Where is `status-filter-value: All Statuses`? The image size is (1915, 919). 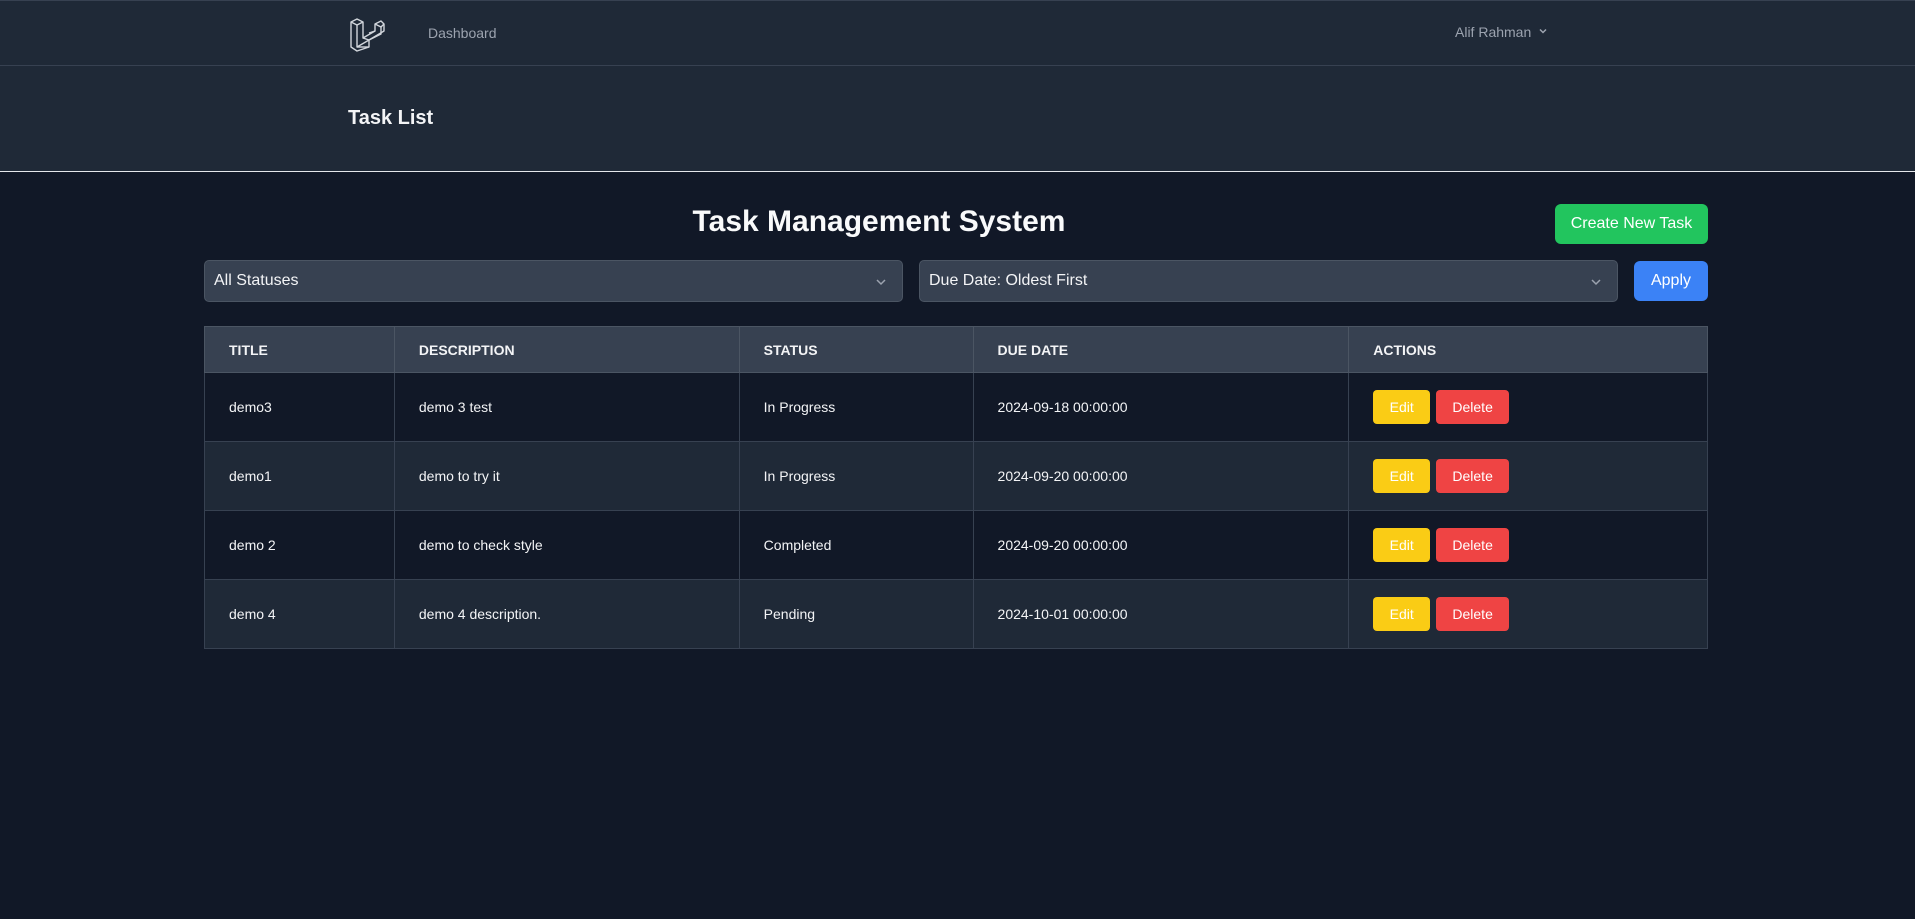 status-filter-value: All Statuses is located at coordinates (256, 280).